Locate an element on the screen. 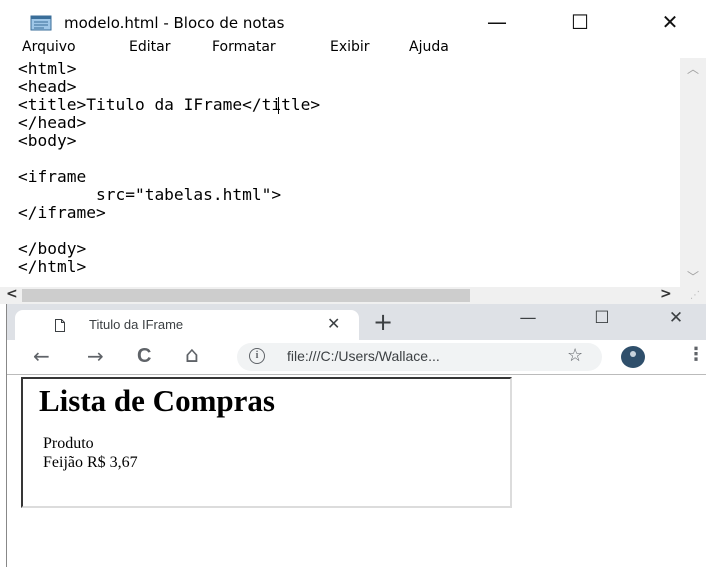 The height and width of the screenshot is (567, 706). tab-active: Titulo da IFrame ✕ is located at coordinates (187, 325).